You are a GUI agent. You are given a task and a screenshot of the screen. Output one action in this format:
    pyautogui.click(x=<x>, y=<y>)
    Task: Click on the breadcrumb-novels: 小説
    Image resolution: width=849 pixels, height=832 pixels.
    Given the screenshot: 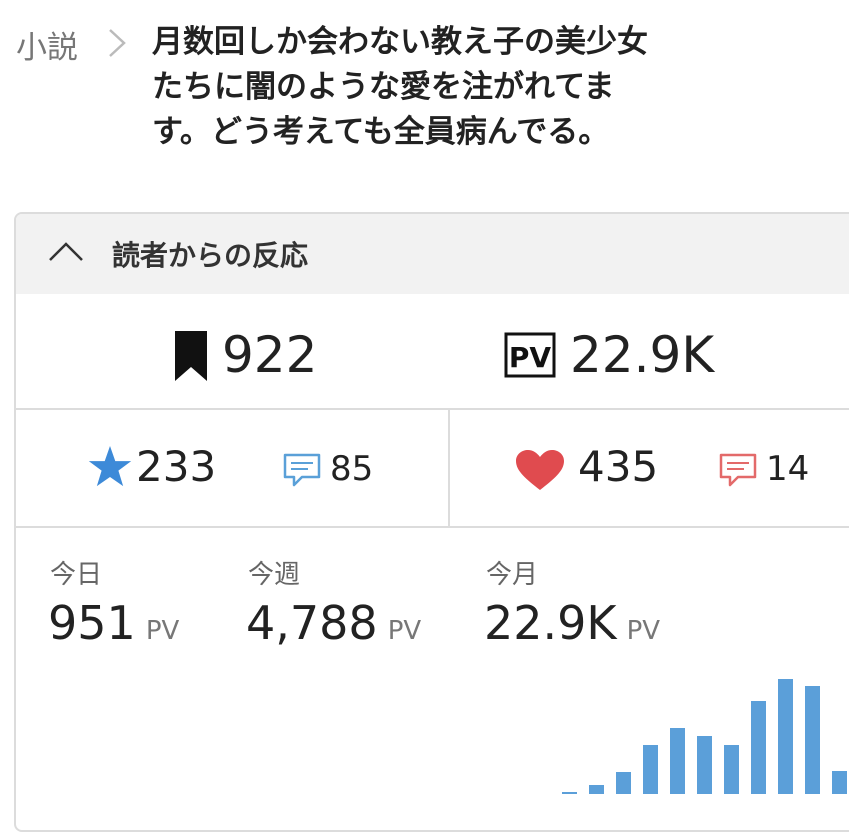 What is the action you would take?
    pyautogui.click(x=47, y=44)
    